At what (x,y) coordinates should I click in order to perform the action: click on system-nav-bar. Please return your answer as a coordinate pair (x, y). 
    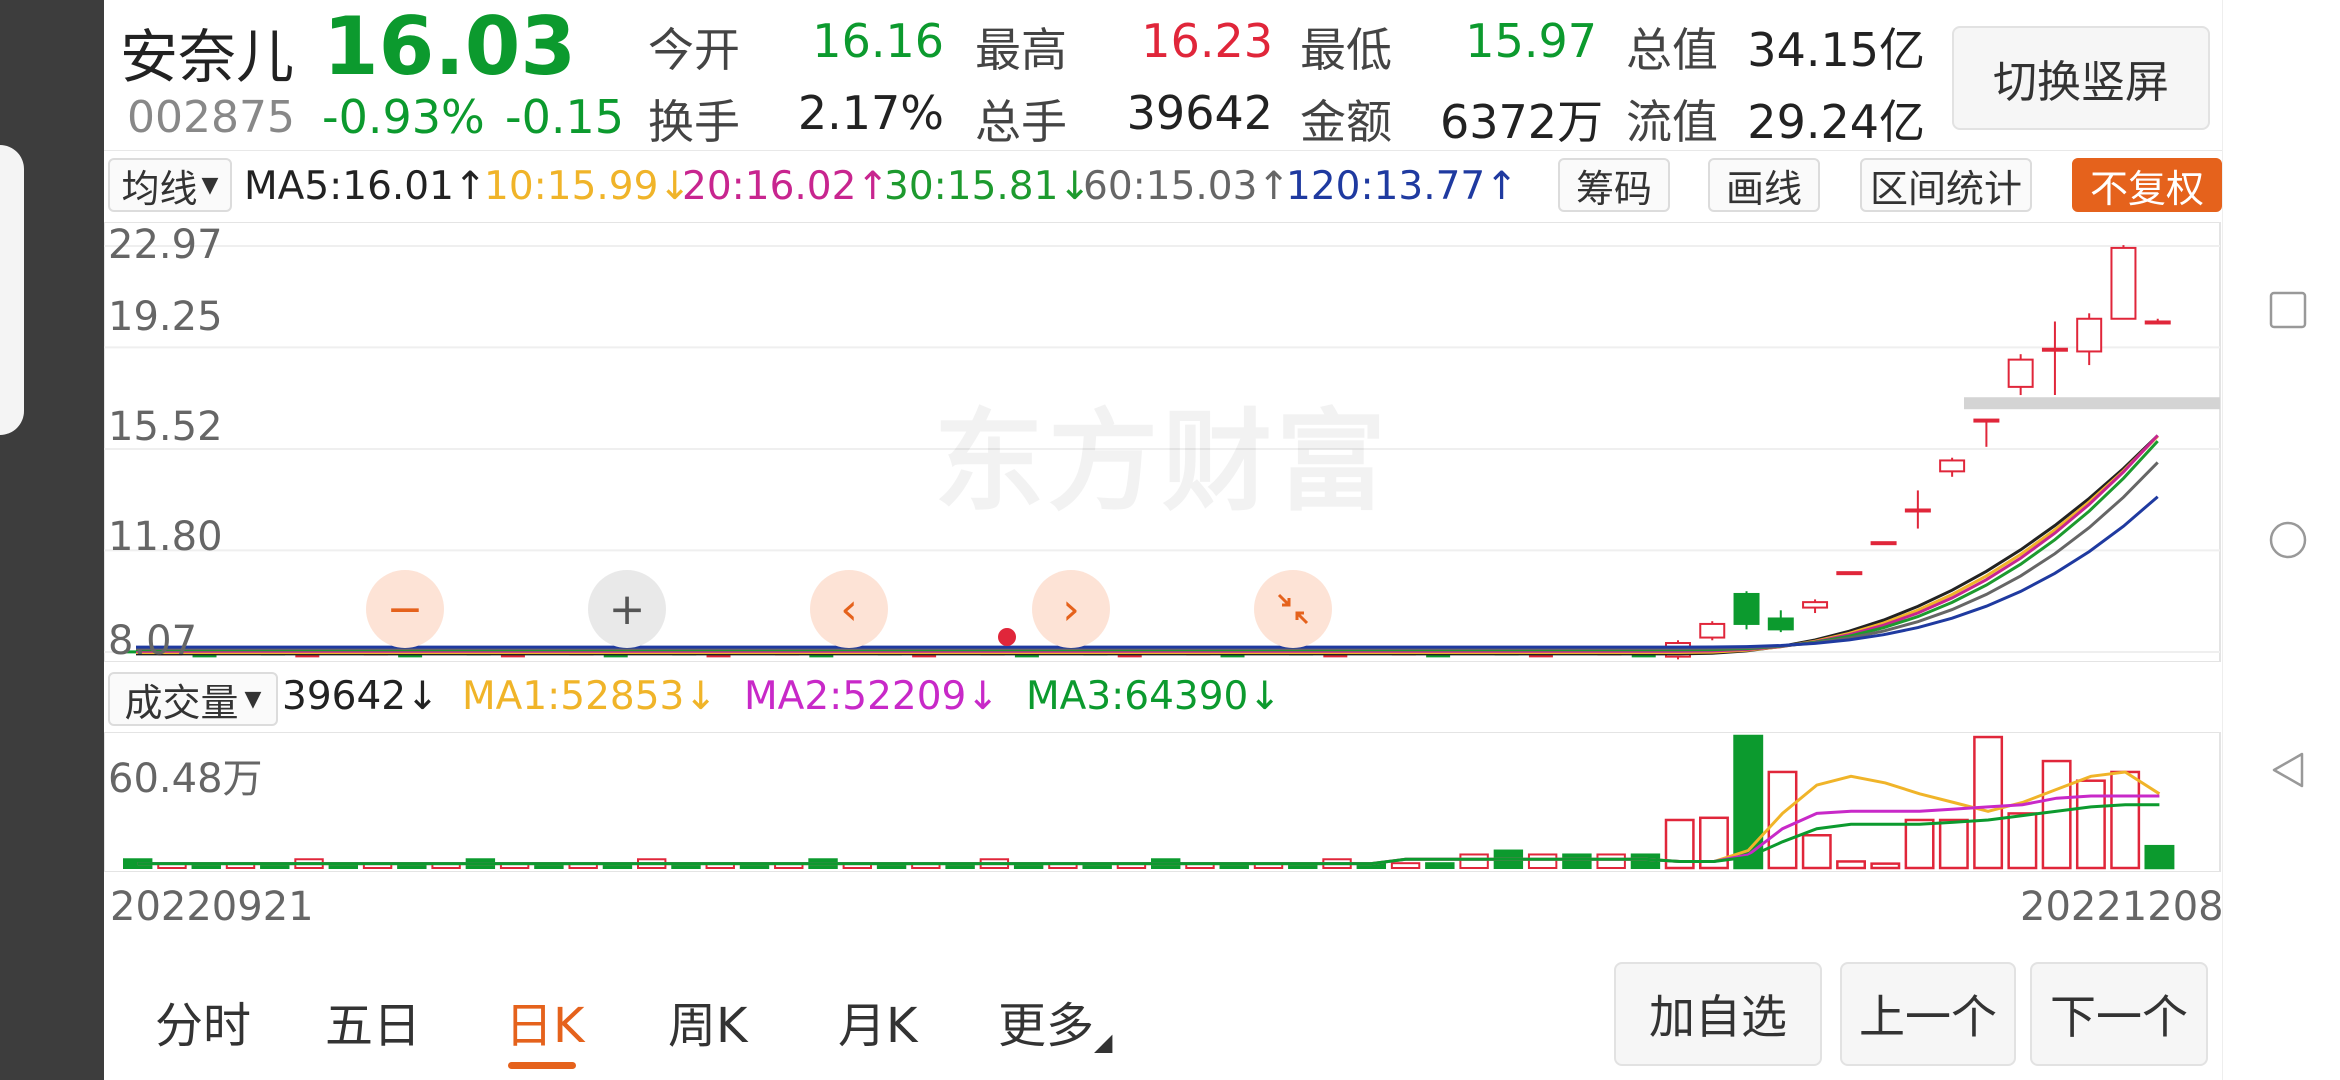
    Looking at the image, I should click on (2281, 540).